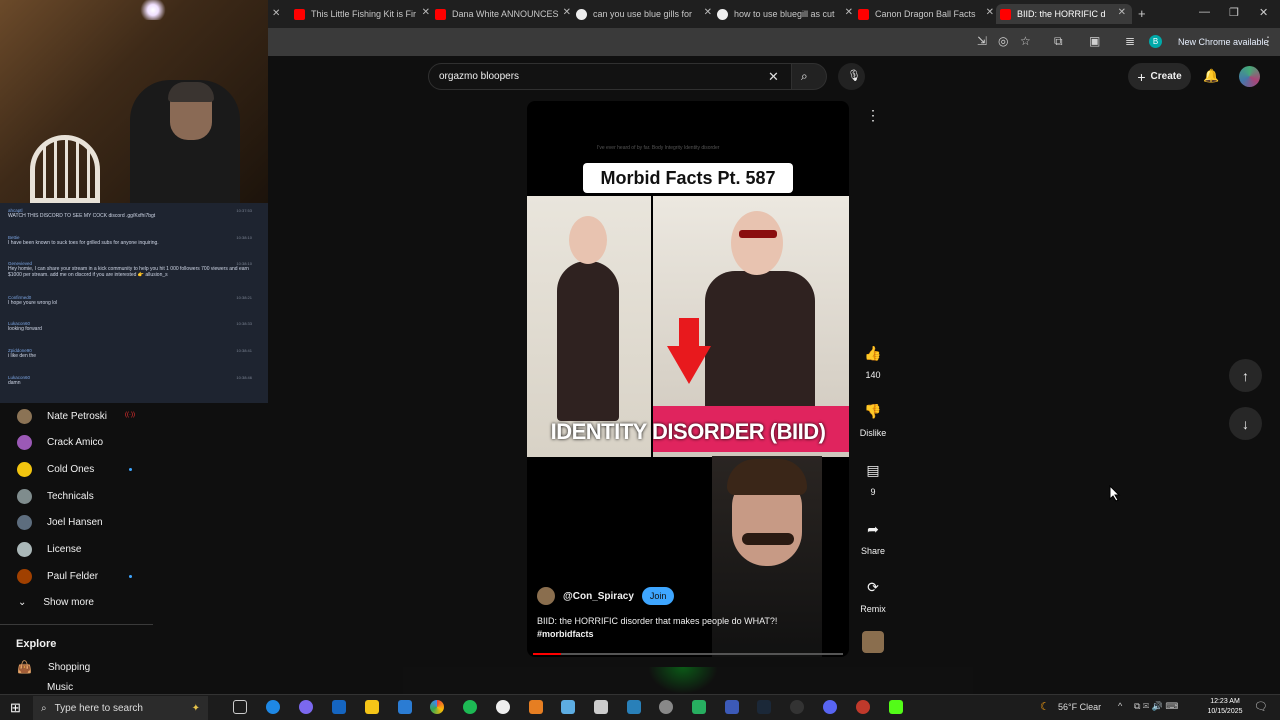 Image resolution: width=1280 pixels, height=720 pixels. What do you see at coordinates (773, 77) in the screenshot?
I see `clear-search-icon: ✕` at bounding box center [773, 77].